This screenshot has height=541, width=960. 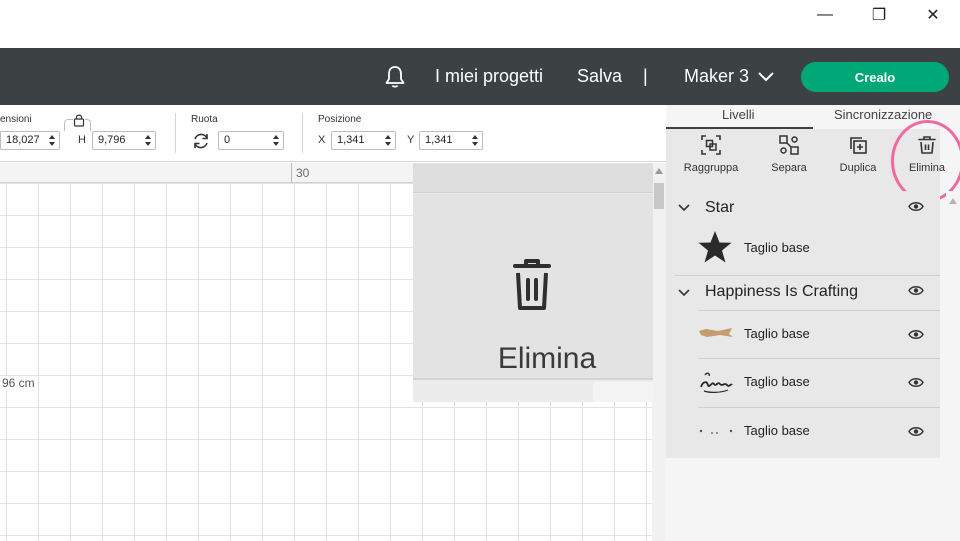 I want to click on star-icon, so click(x=715, y=247).